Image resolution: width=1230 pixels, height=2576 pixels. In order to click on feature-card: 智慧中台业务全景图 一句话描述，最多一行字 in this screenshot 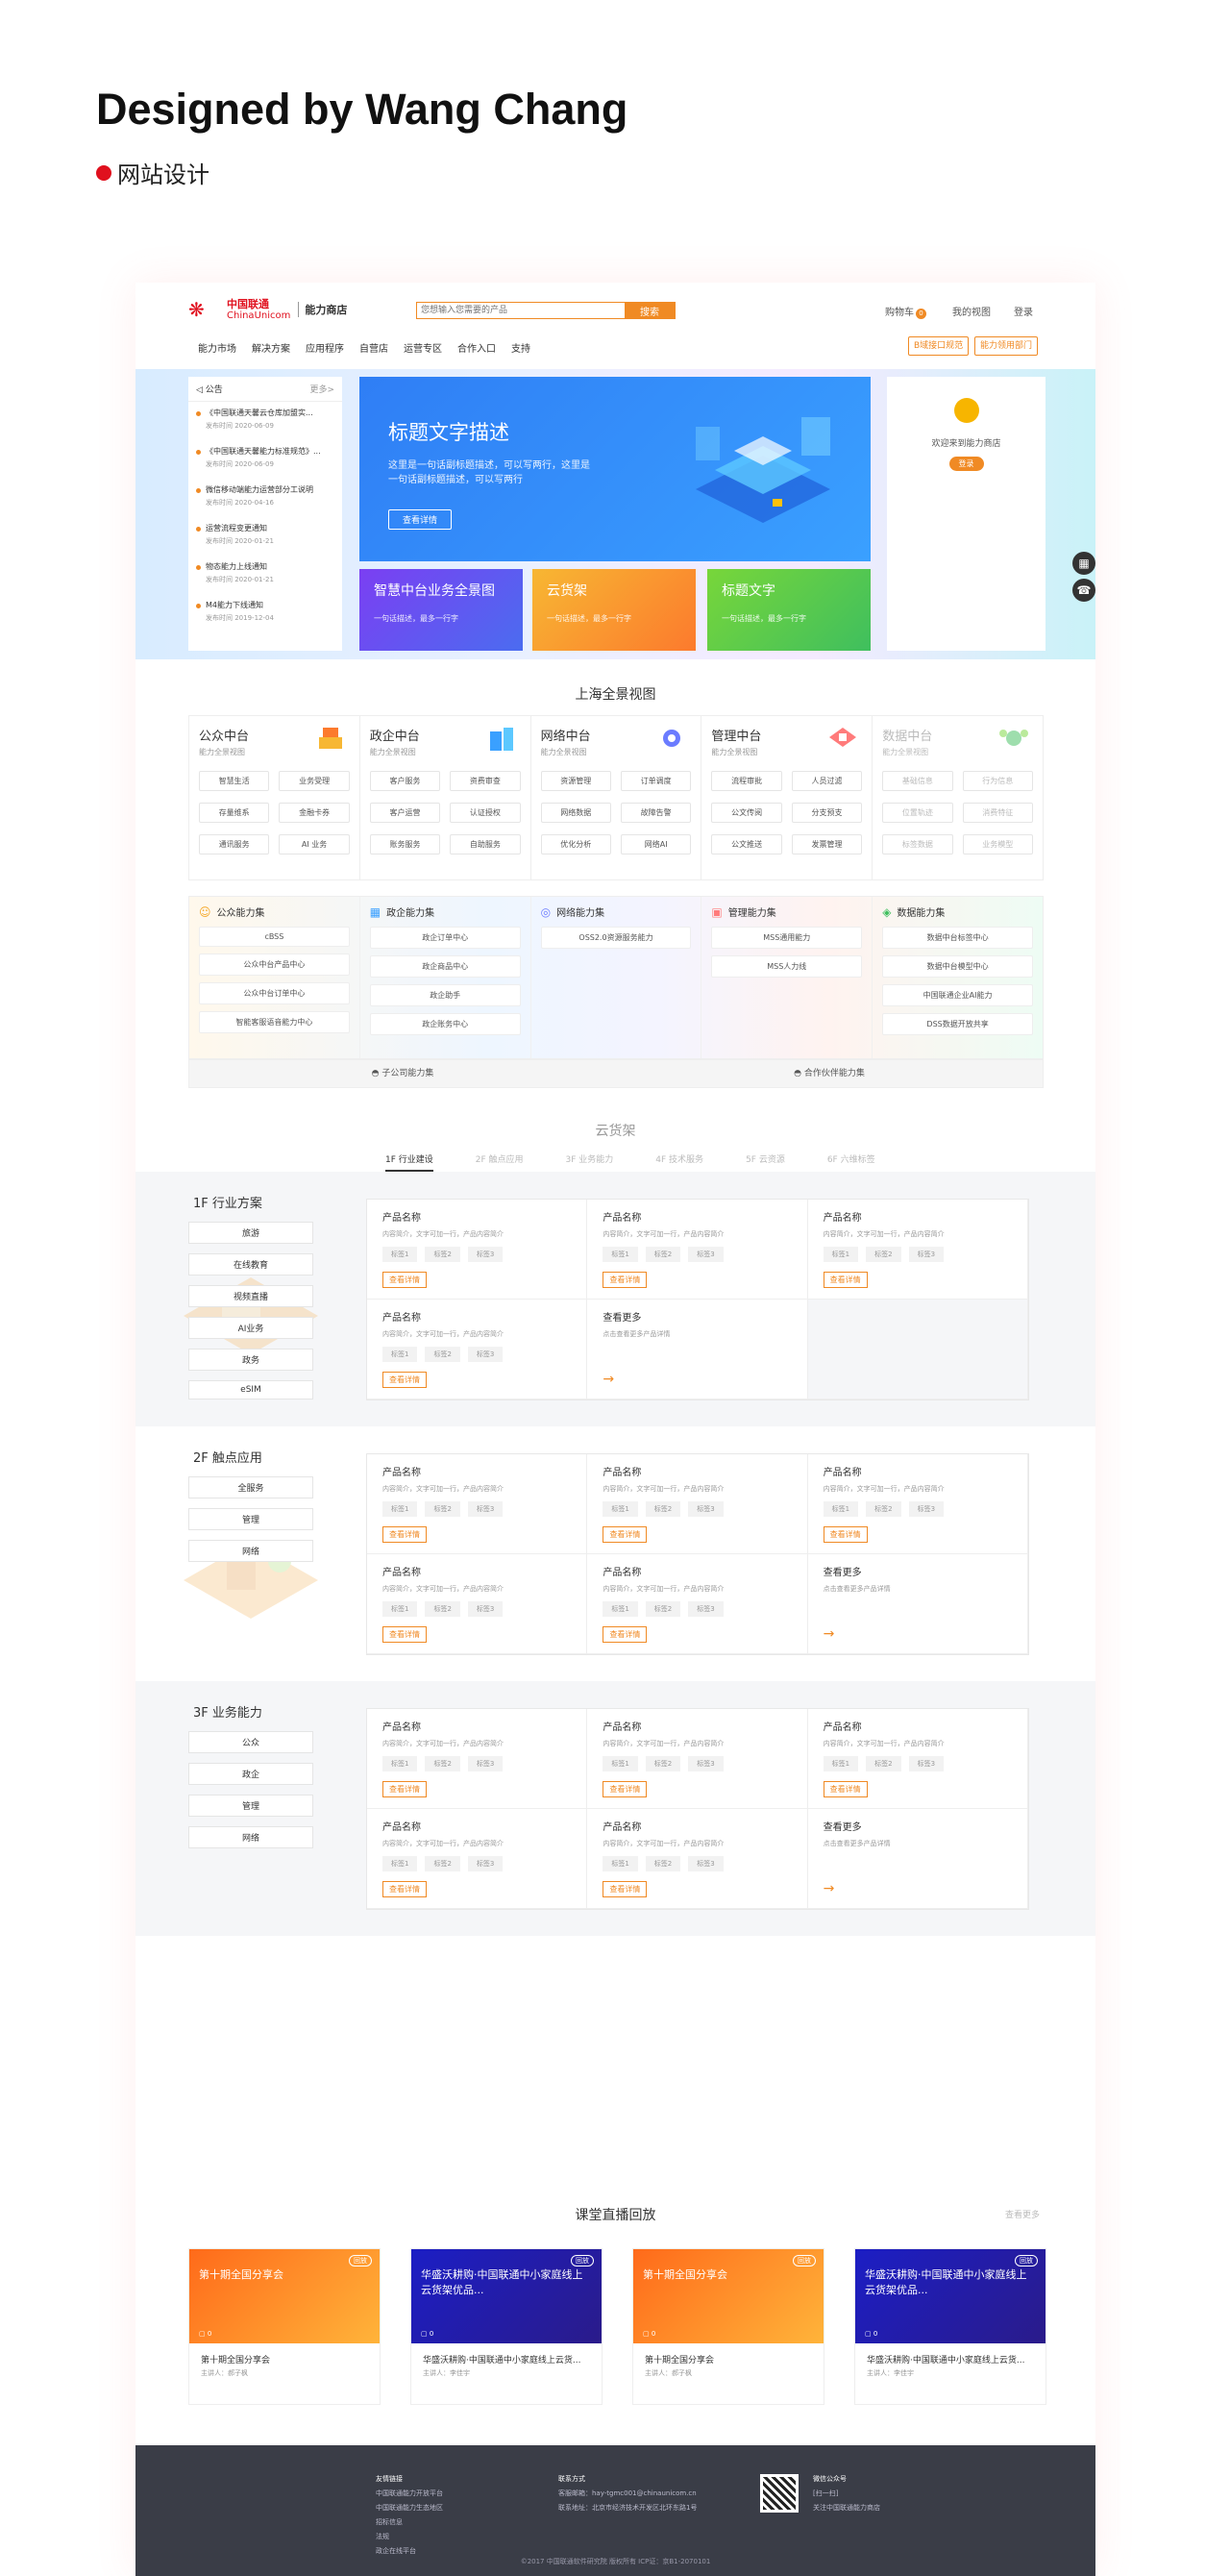, I will do `click(441, 610)`.